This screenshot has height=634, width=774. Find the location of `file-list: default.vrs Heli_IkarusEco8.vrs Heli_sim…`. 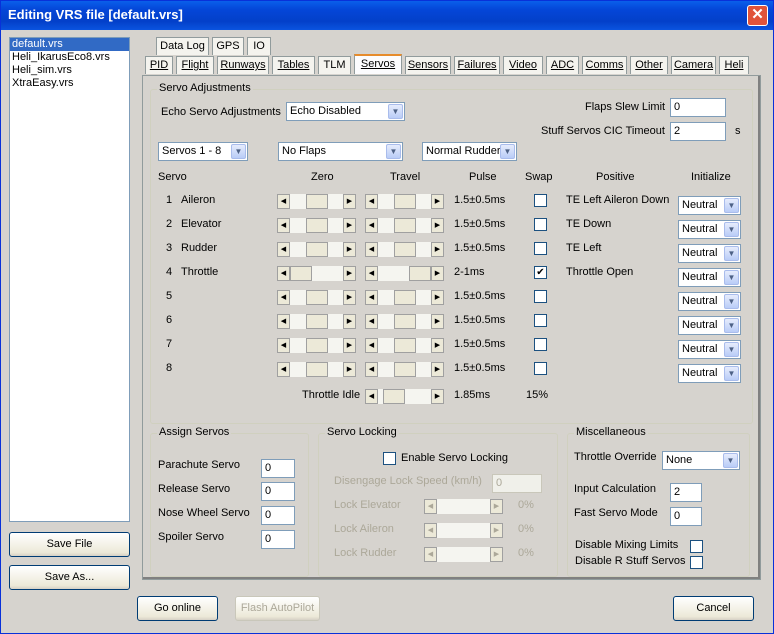

file-list: default.vrs Heli_IkarusEco8.vrs Heli_sim… is located at coordinates (69, 279).